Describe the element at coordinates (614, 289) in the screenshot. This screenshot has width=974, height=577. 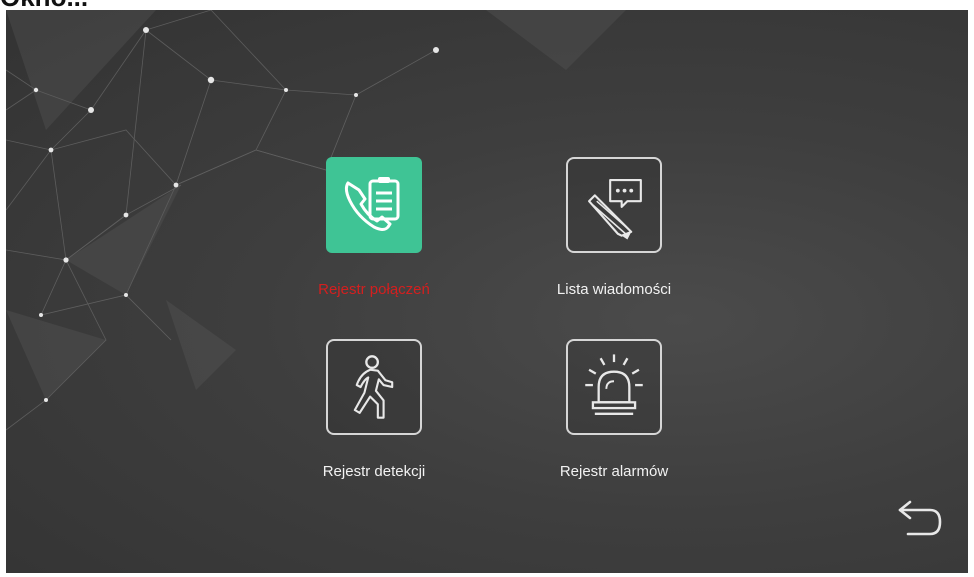
I see `menu-label-messages: Lista wiadomości` at that location.